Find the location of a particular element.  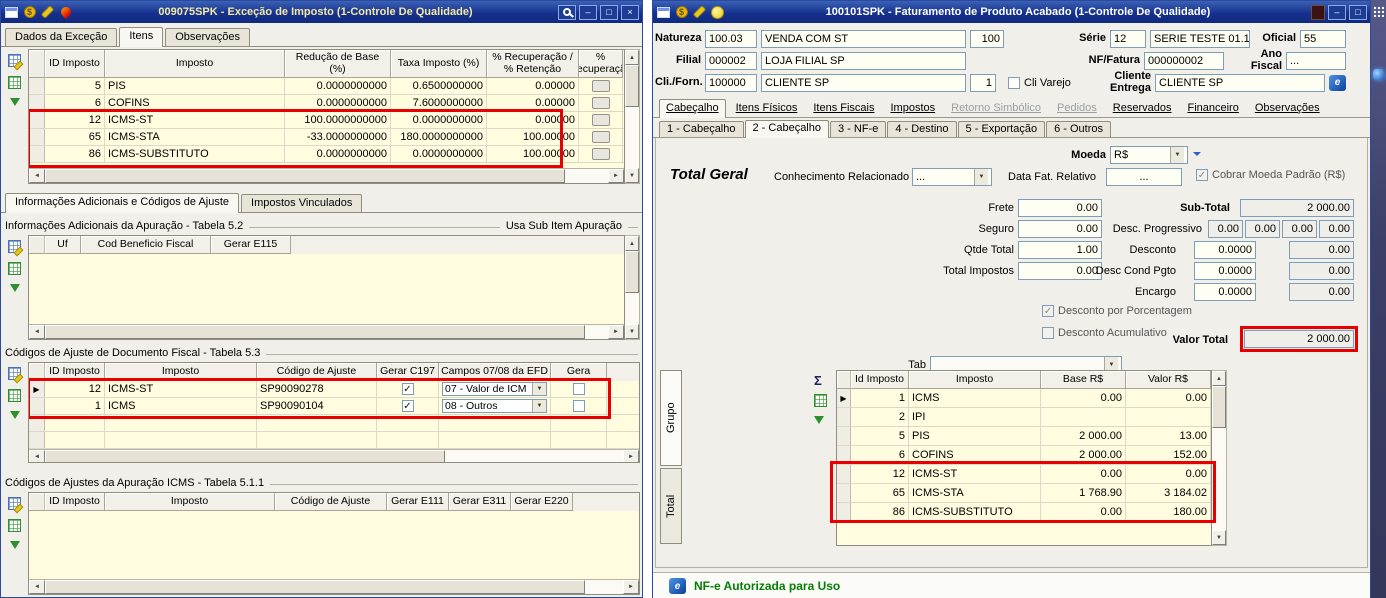

filial-code-field: 000002 is located at coordinates (731, 60).